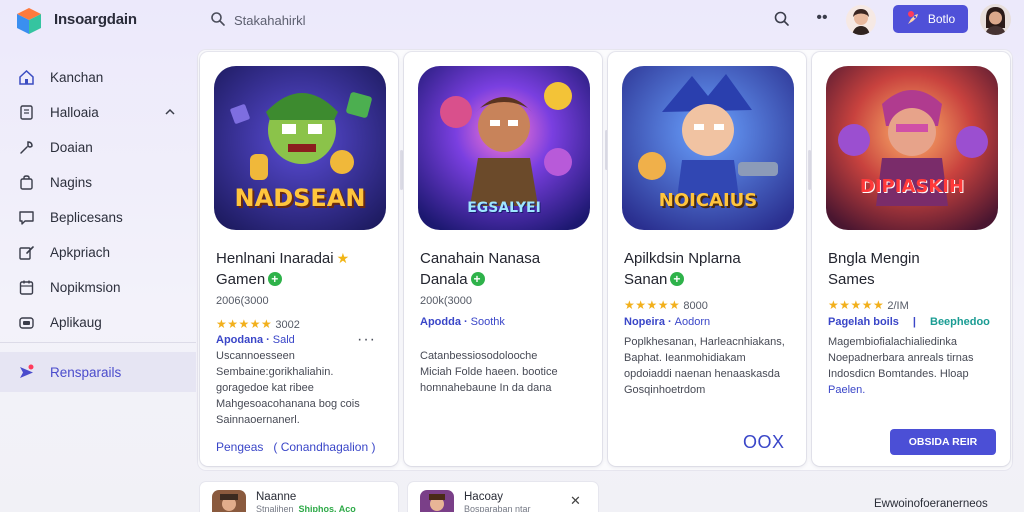 The width and height of the screenshot is (1024, 512). I want to click on sidebar-item-label: Aplikaug, so click(76, 322).